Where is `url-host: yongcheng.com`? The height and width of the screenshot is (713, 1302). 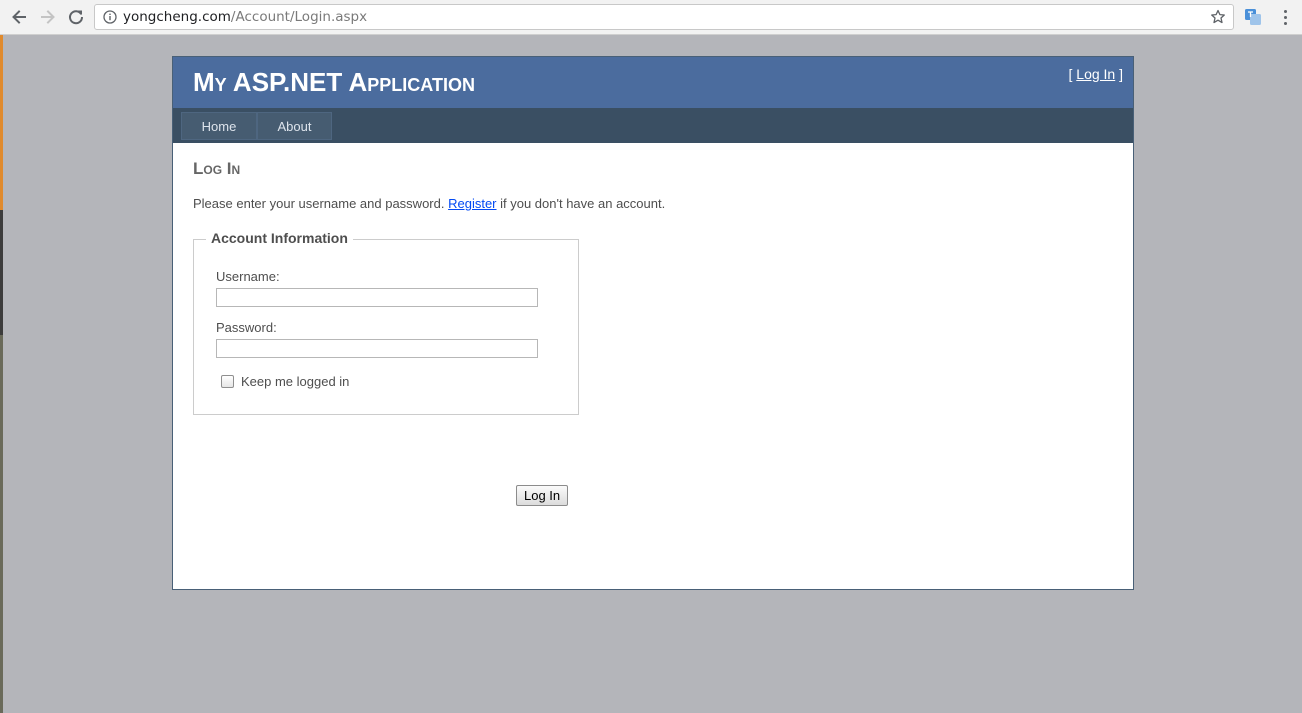 url-host: yongcheng.com is located at coordinates (177, 17).